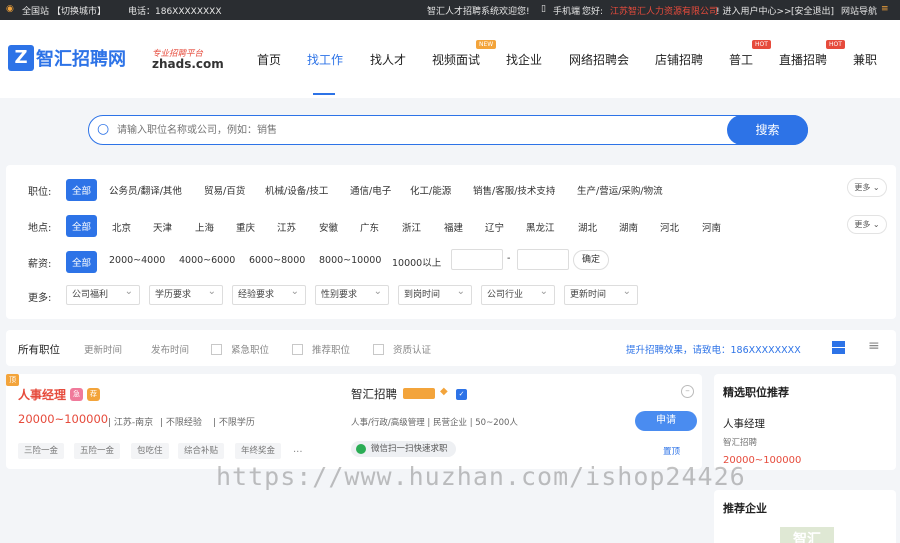 This screenshot has height=543, width=900. Describe the element at coordinates (79, 10) in the screenshot. I see `switch-city-link: 【切换城市】` at that location.